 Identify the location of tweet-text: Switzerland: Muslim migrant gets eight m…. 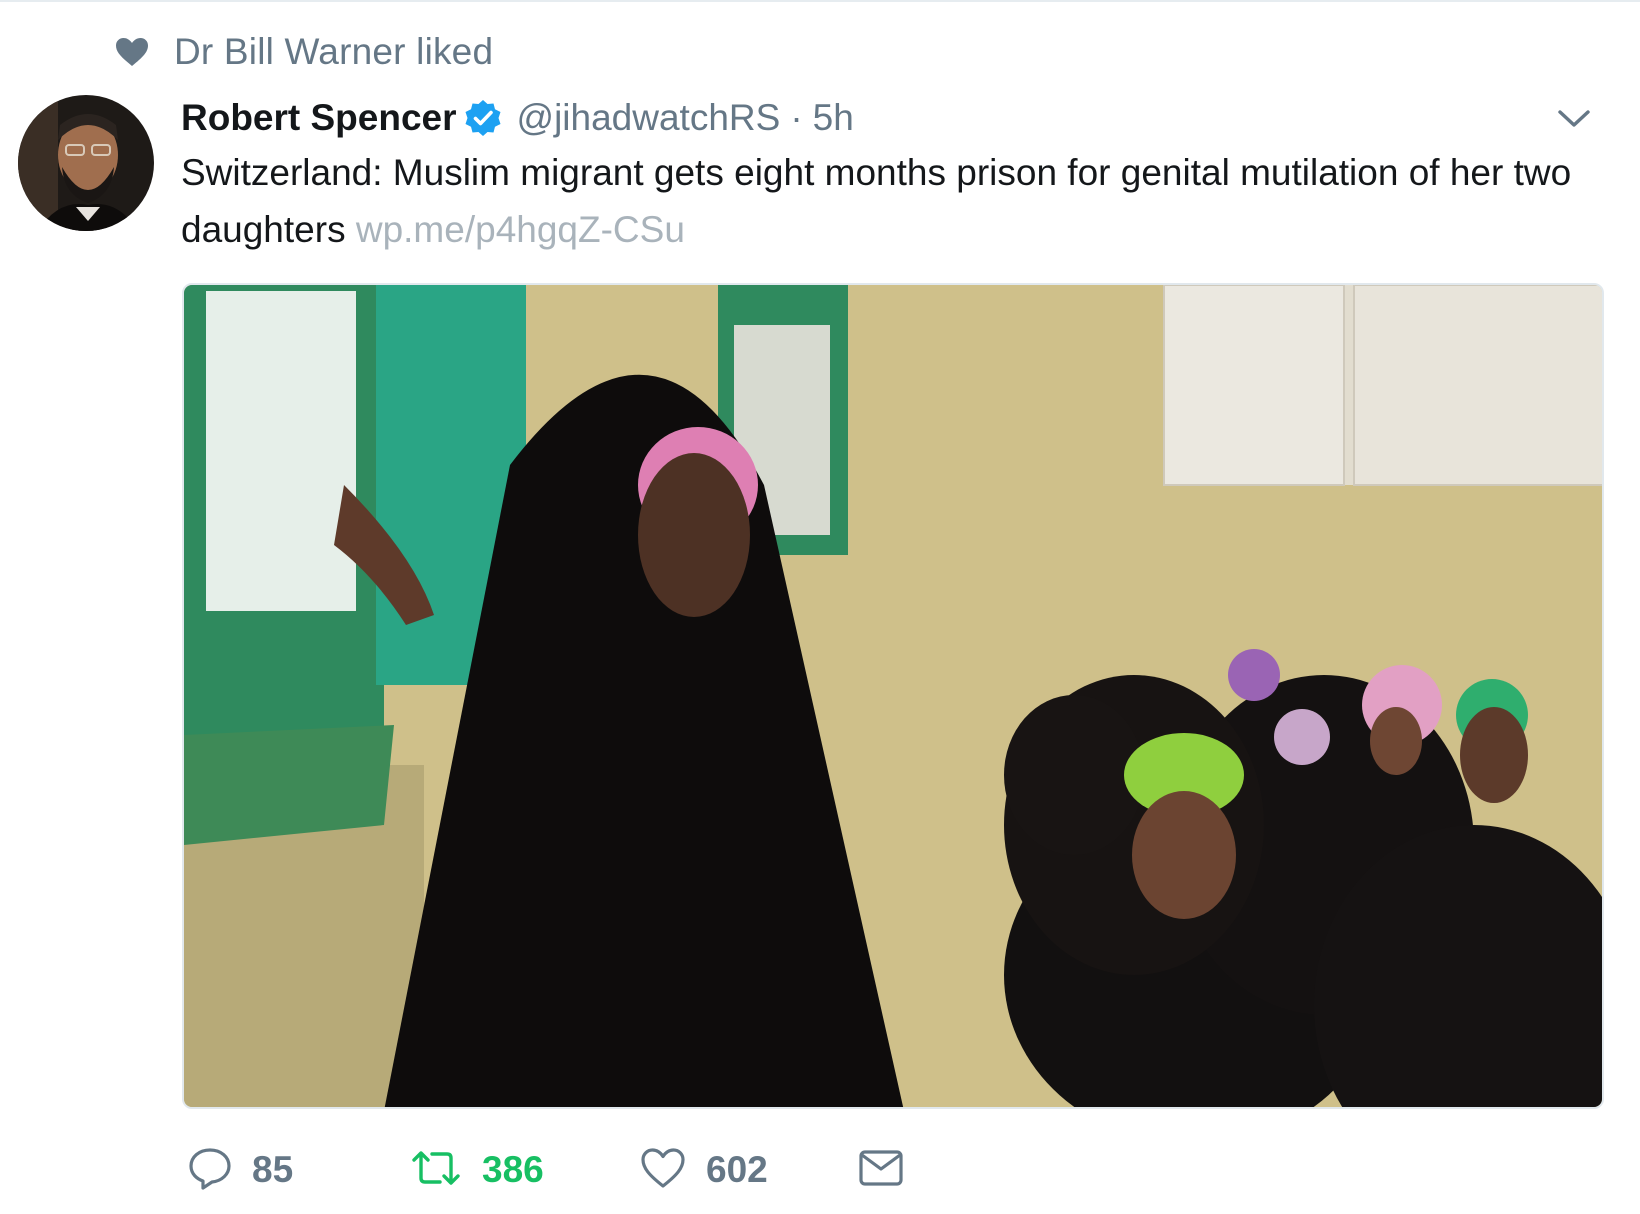
(881, 201).